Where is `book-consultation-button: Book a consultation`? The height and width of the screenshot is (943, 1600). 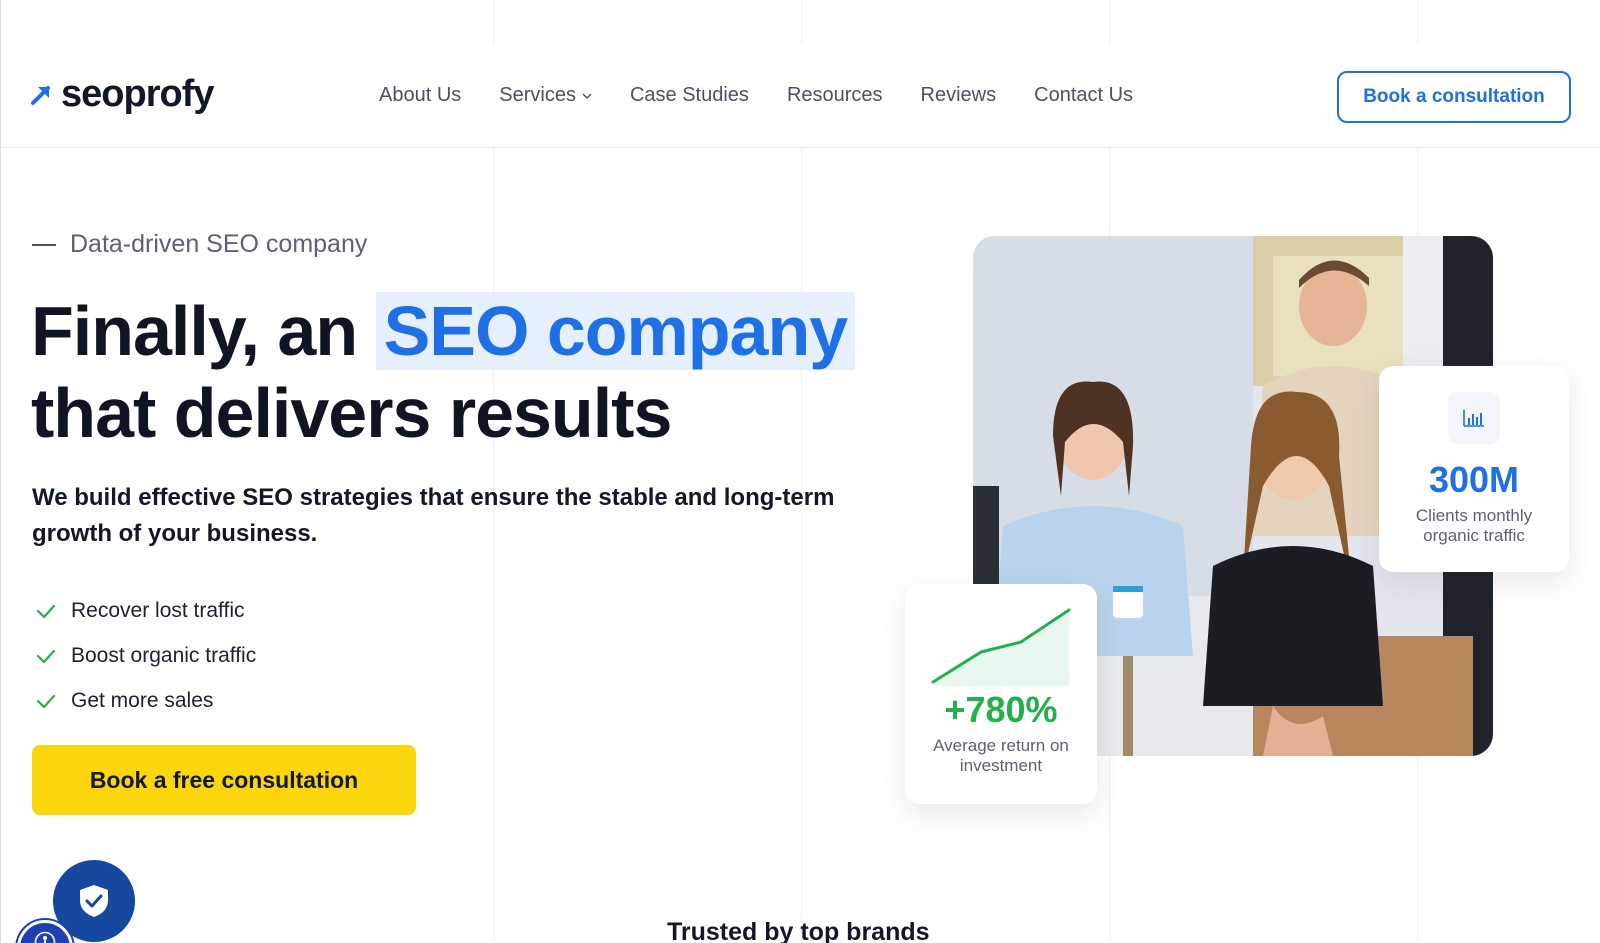
book-consultation-button: Book a consultation is located at coordinates (1454, 97).